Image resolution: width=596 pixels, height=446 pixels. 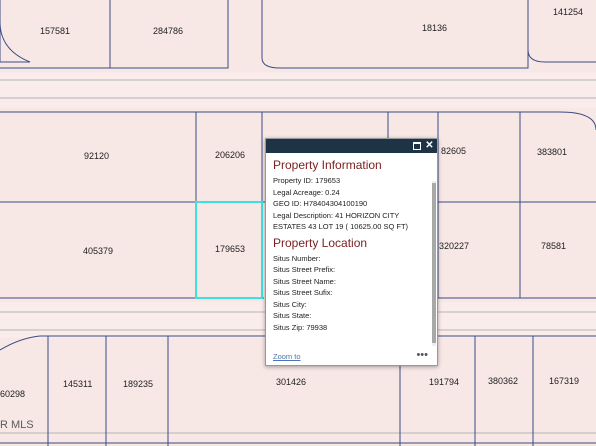 I want to click on property-information-title: Property Information, so click(x=327, y=165).